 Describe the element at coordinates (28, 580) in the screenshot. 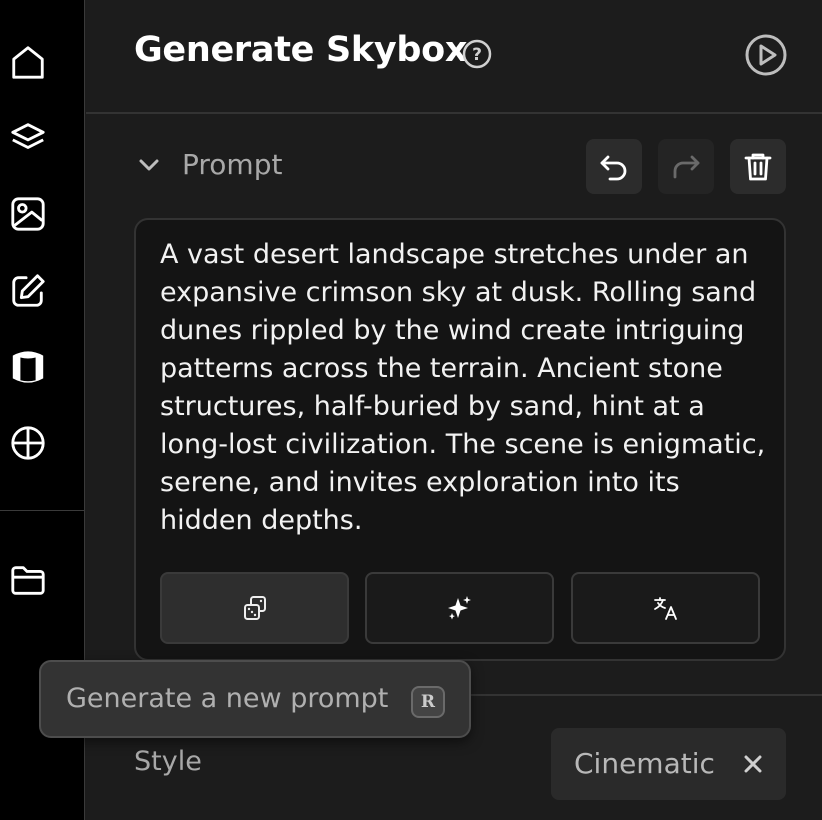

I see `folder-icon` at that location.